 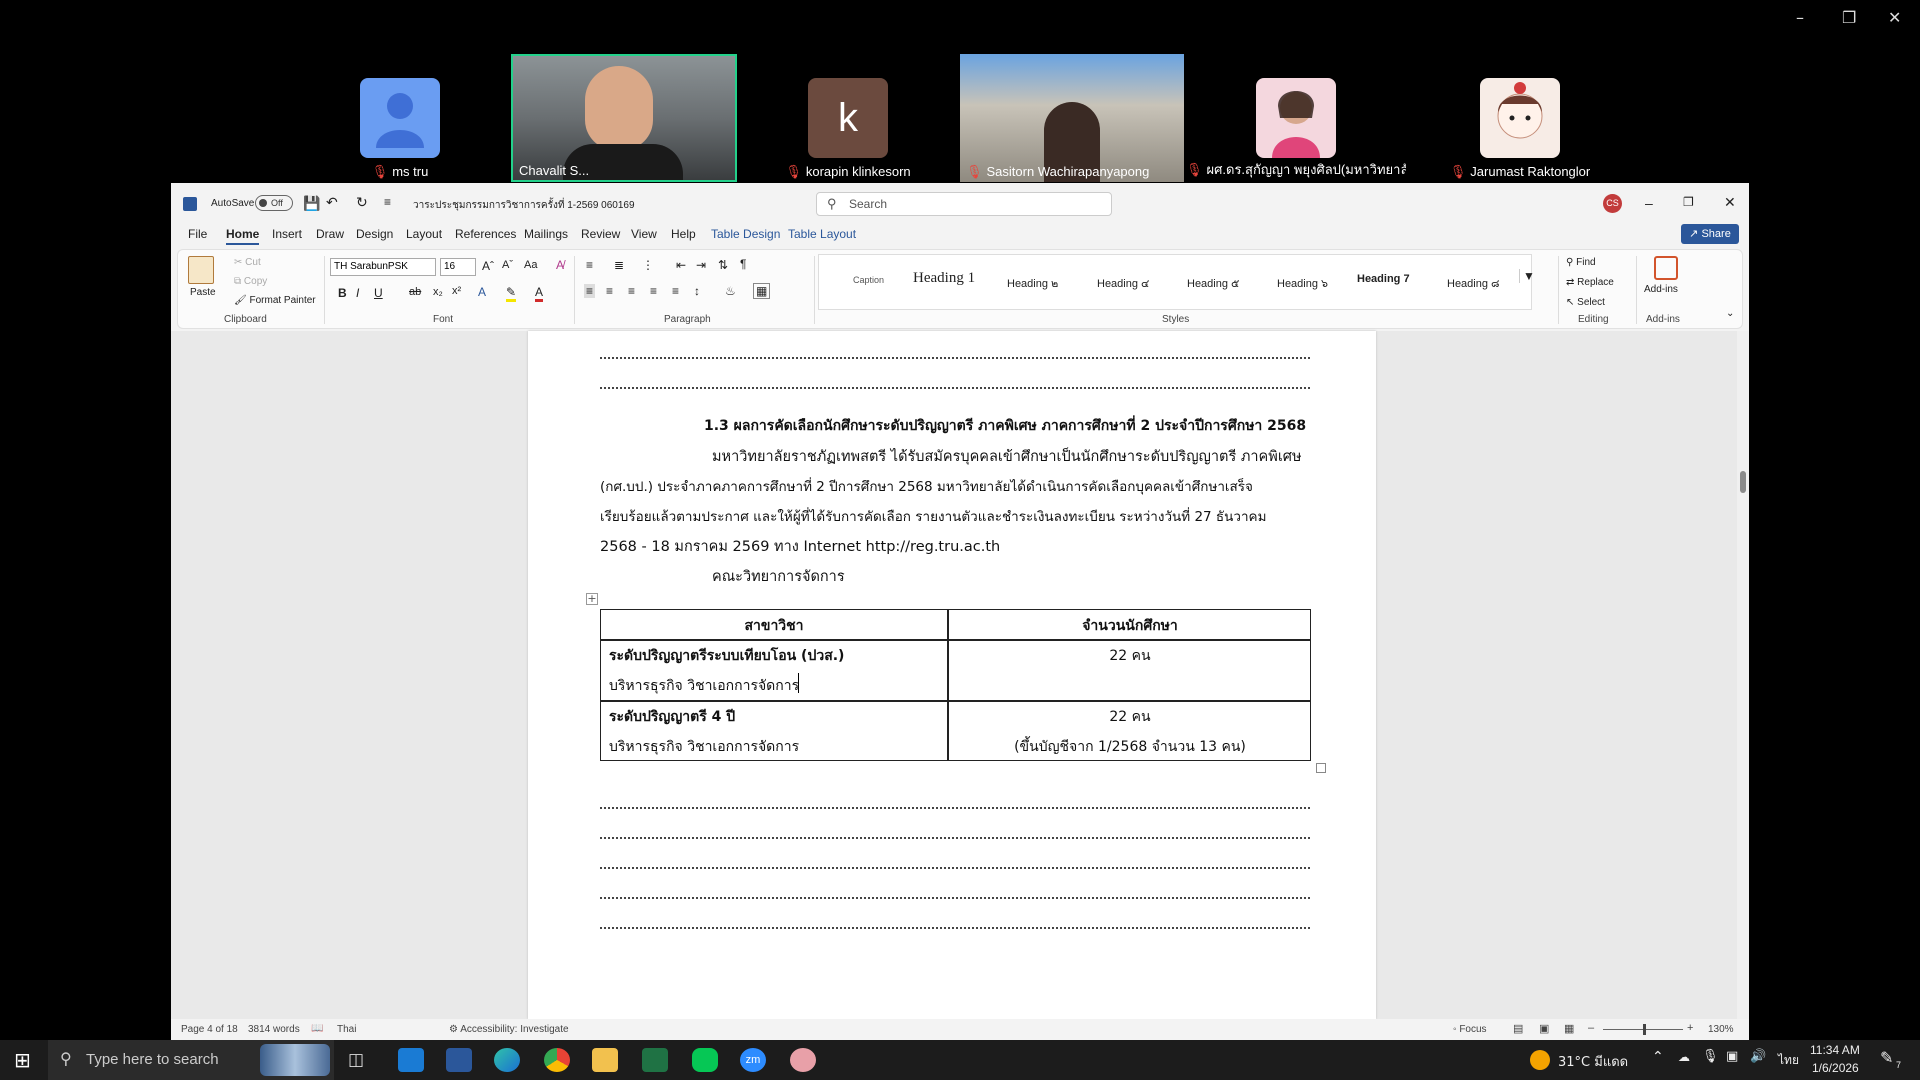 What do you see at coordinates (287, 234) in the screenshot?
I see `tab-insert: Insert` at bounding box center [287, 234].